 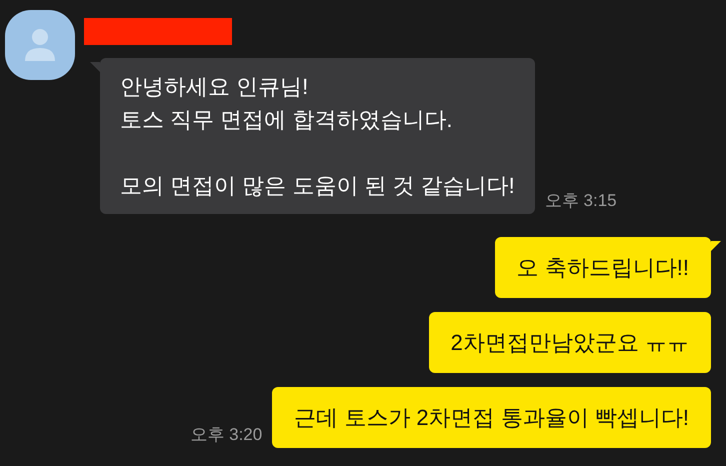 What do you see at coordinates (226, 435) in the screenshot?
I see `message-time: 오후 3:20` at bounding box center [226, 435].